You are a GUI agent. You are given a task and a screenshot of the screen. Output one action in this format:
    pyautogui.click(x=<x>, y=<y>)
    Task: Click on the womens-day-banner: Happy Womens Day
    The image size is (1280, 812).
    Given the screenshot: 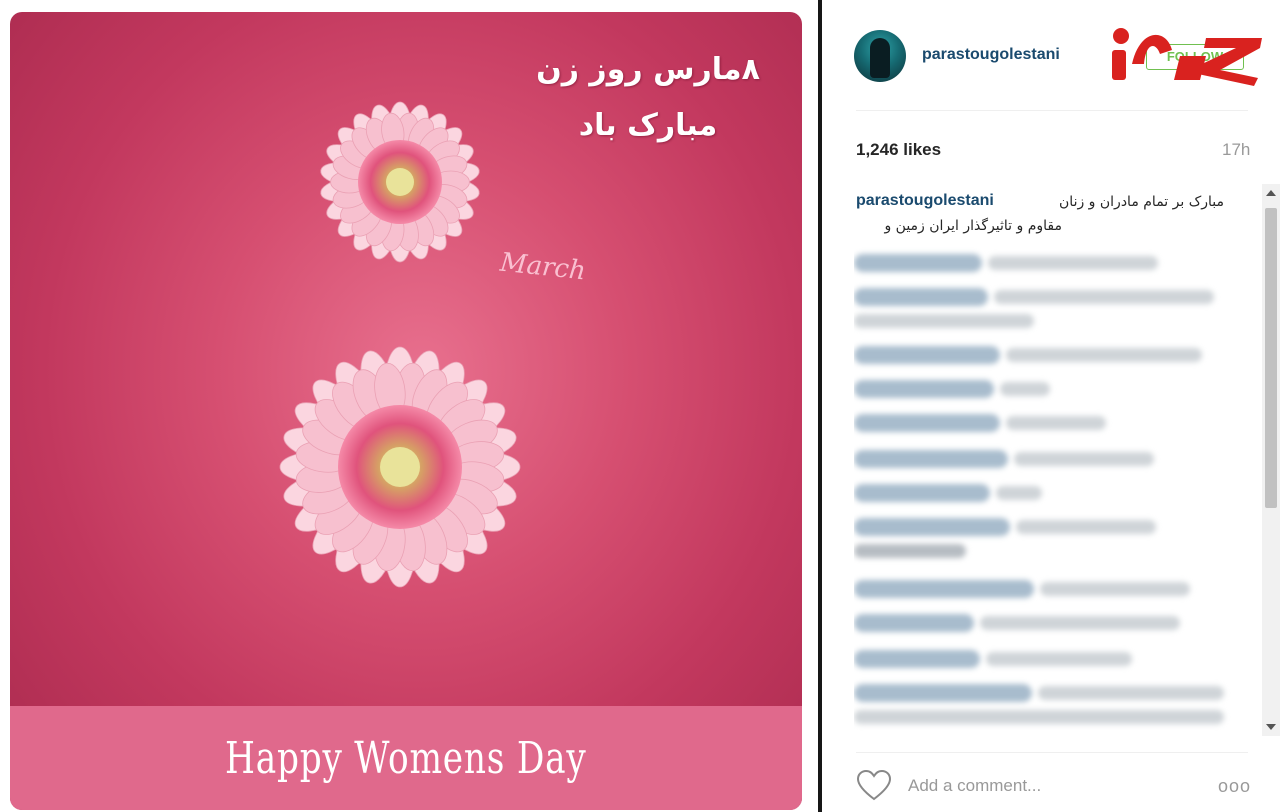 What is the action you would take?
    pyautogui.click(x=406, y=758)
    